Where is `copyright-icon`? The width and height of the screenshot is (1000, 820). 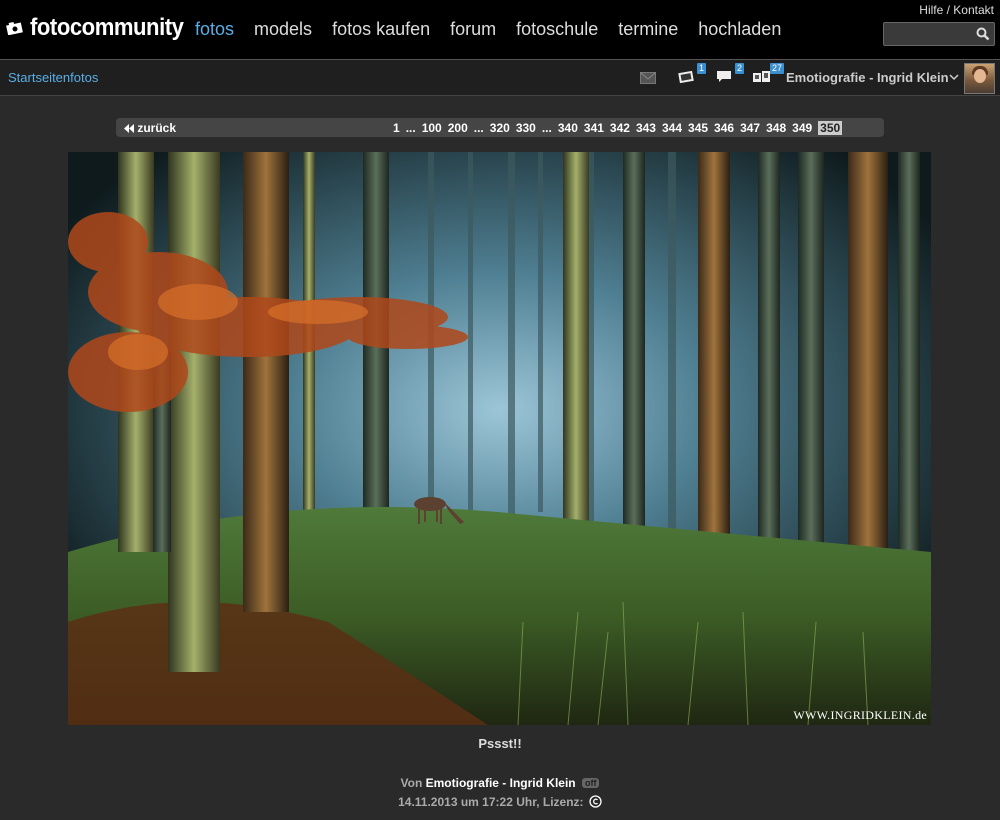
copyright-icon is located at coordinates (595, 801).